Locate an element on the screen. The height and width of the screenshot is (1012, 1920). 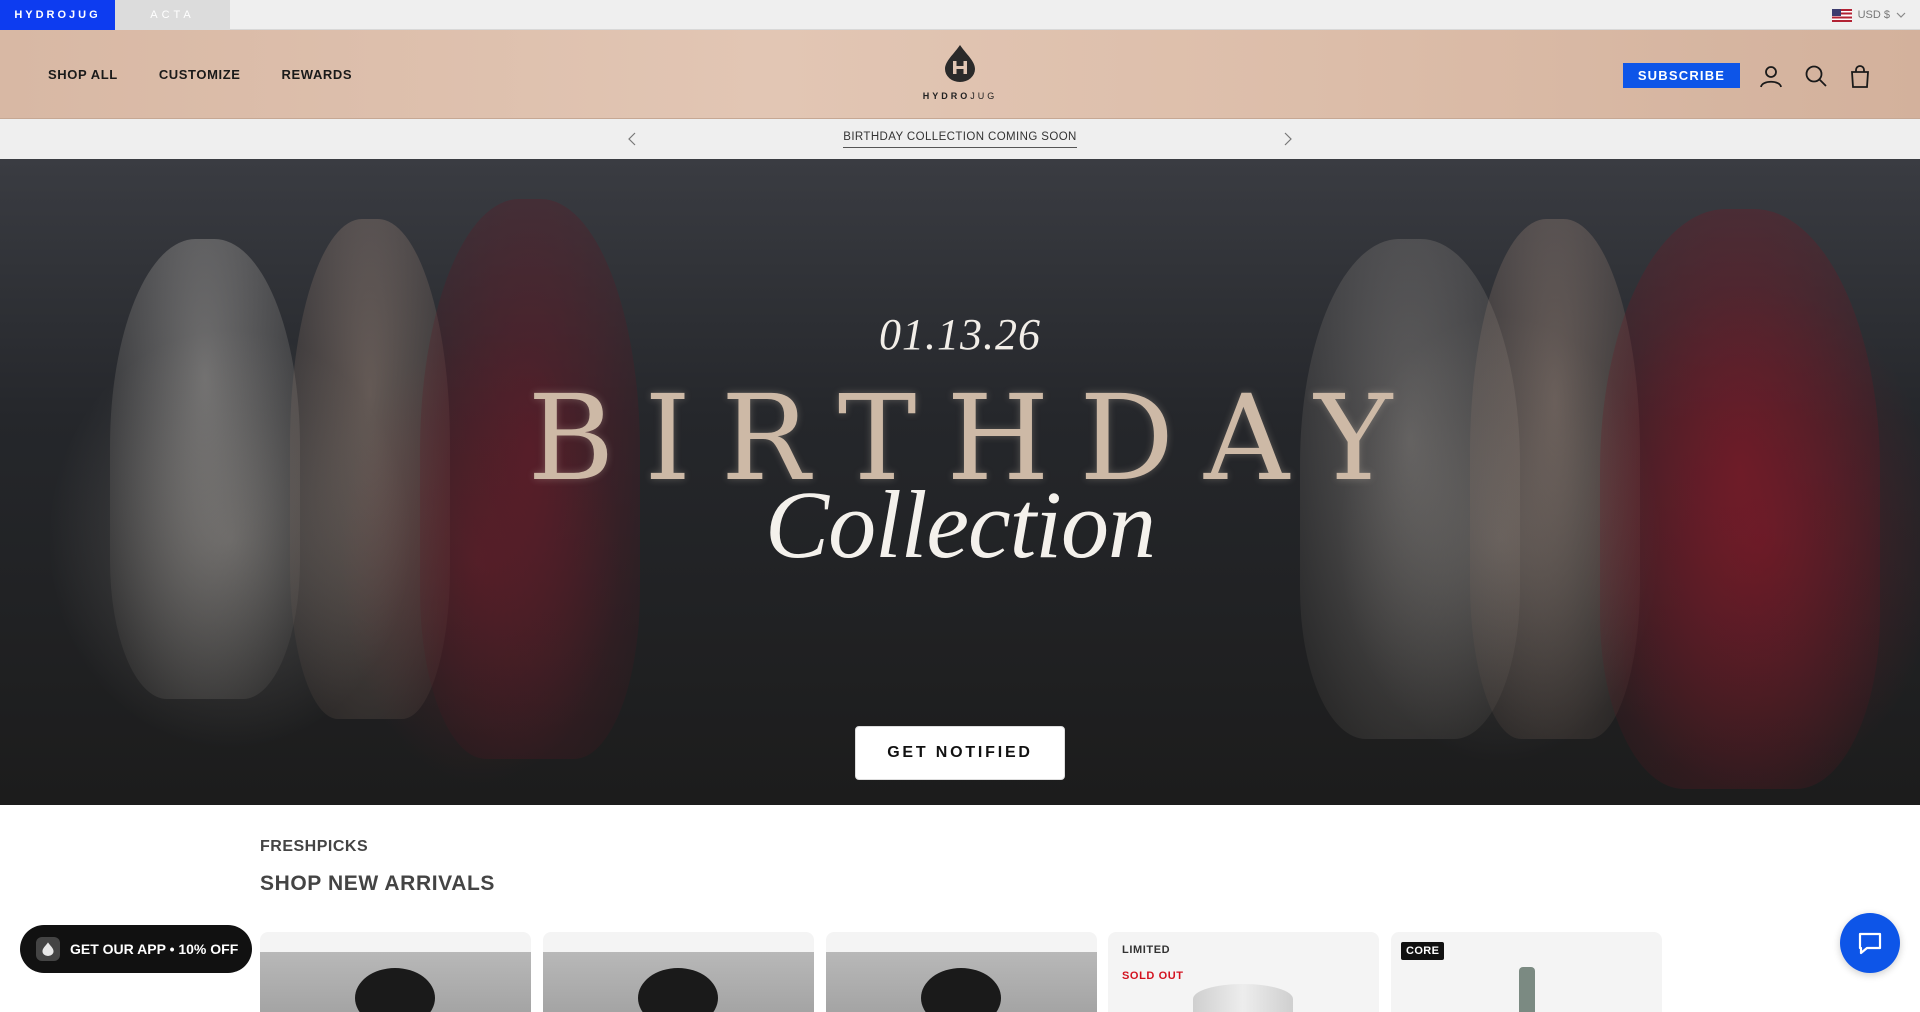
nav-customize: CUSTOMIZE is located at coordinates (200, 74).